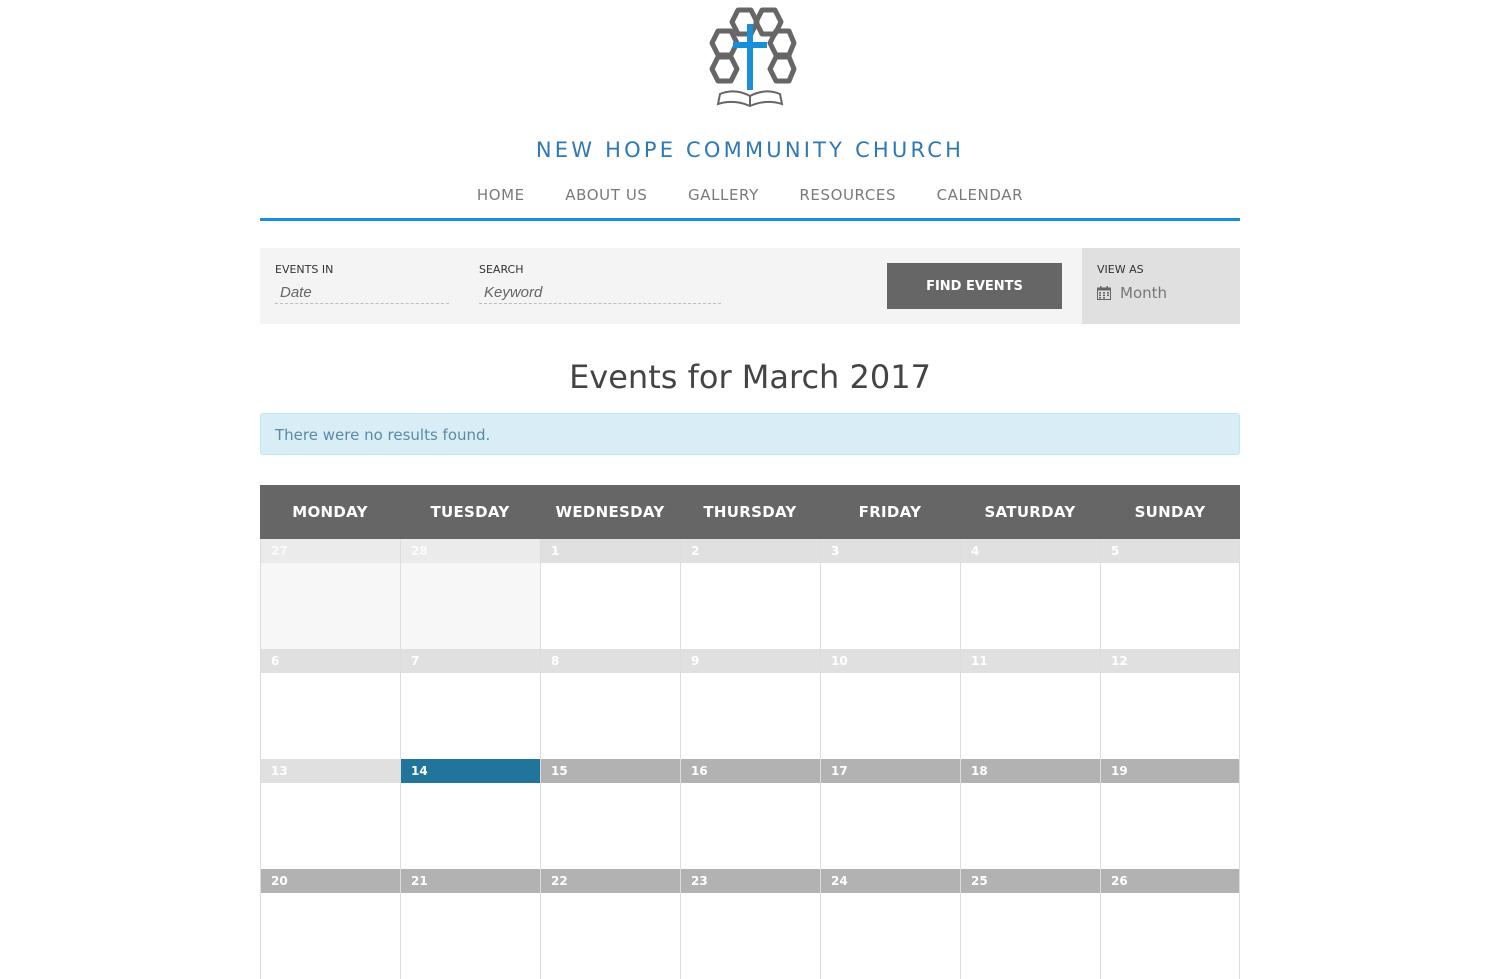  What do you see at coordinates (750, 377) in the screenshot?
I see `page-title: Events for March 2017` at bounding box center [750, 377].